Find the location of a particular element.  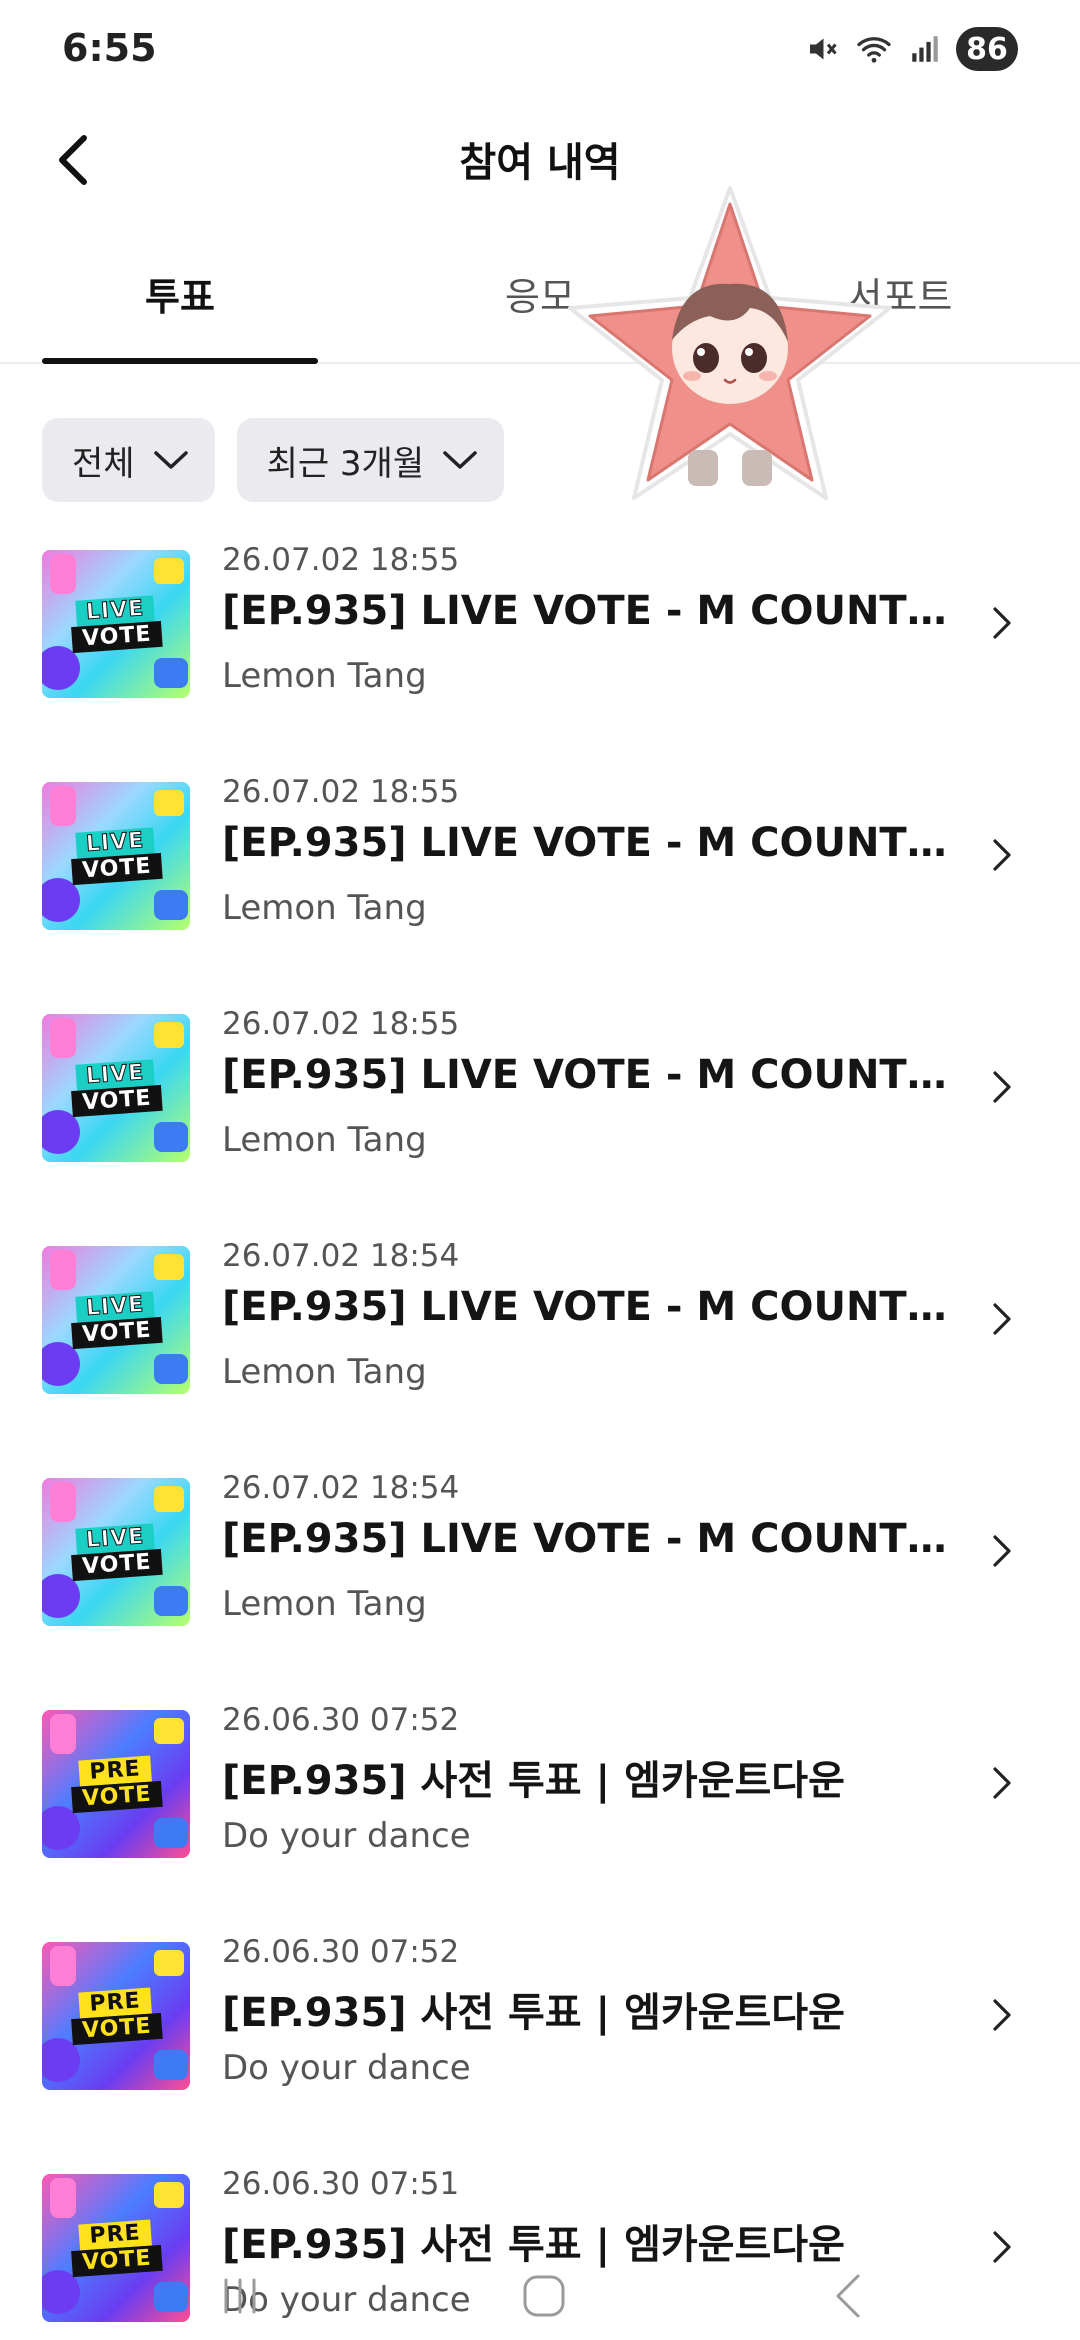

page-title: 참여 내역 is located at coordinates (540, 163).